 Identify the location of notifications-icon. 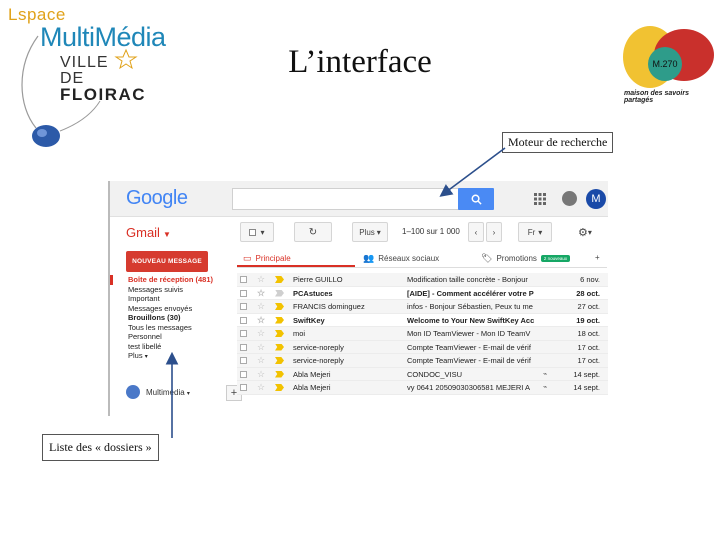
(569, 198).